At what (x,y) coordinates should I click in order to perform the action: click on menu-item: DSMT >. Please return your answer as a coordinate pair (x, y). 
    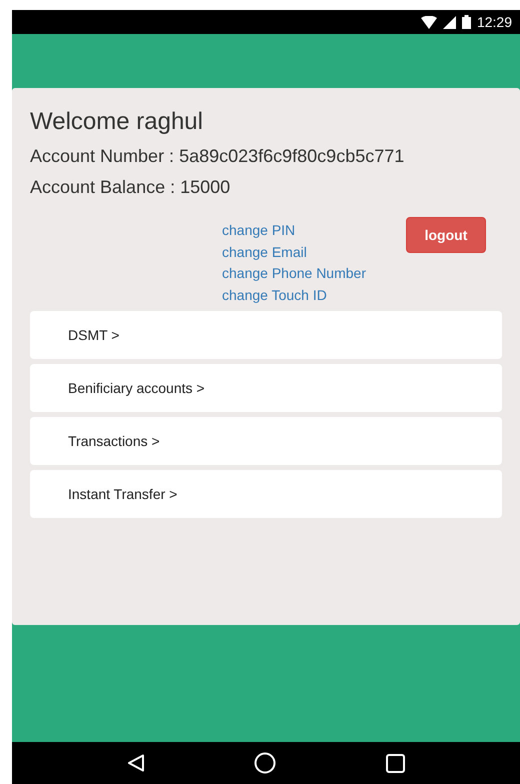
    Looking at the image, I should click on (266, 335).